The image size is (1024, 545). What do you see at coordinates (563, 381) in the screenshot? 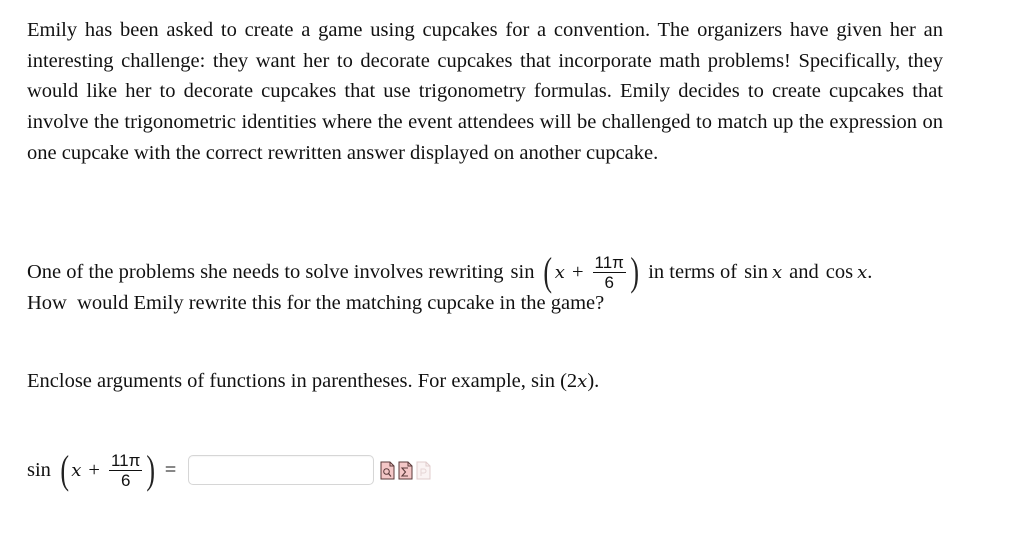
I see `instruction-example: sin (2x)` at bounding box center [563, 381].